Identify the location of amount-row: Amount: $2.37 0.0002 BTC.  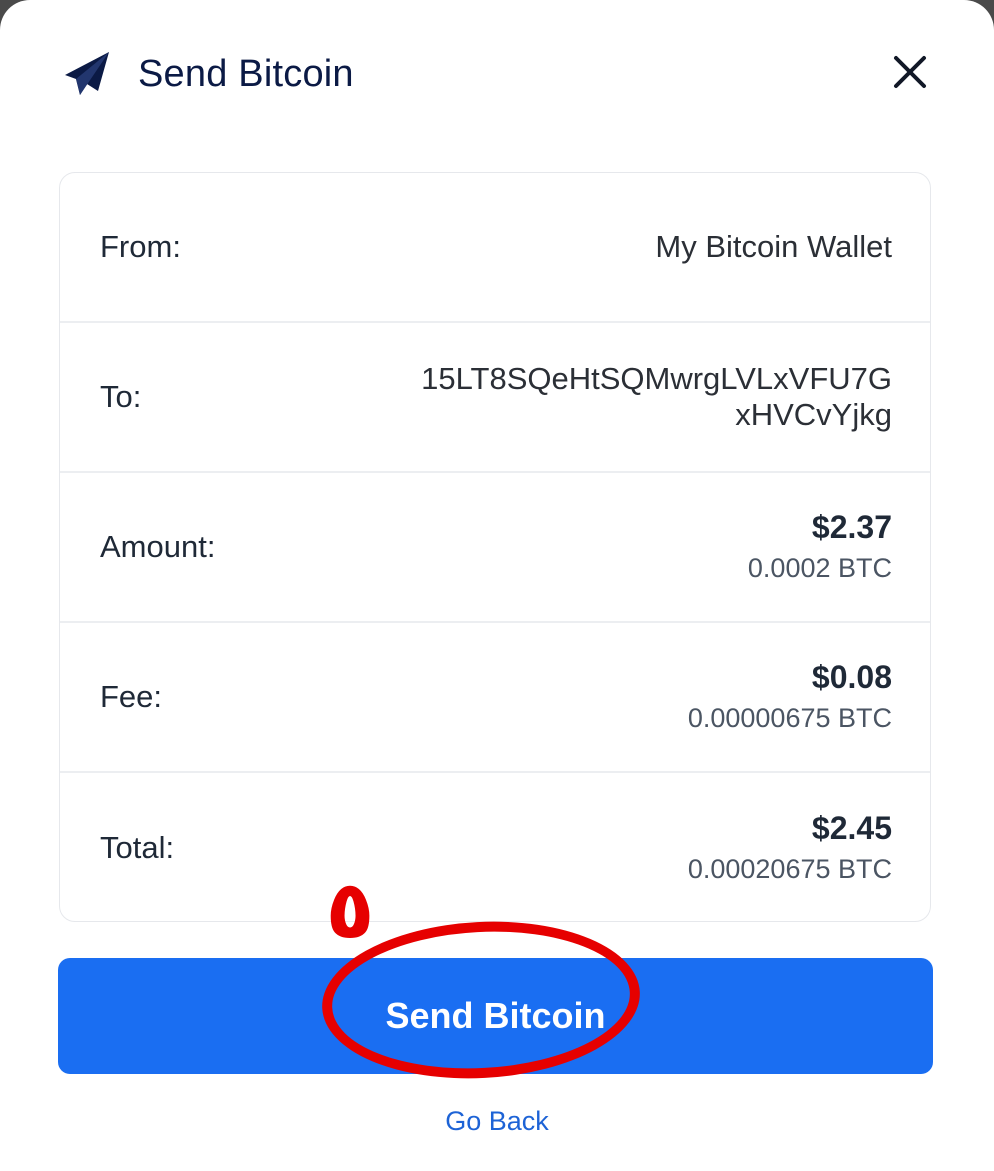
(495, 548).